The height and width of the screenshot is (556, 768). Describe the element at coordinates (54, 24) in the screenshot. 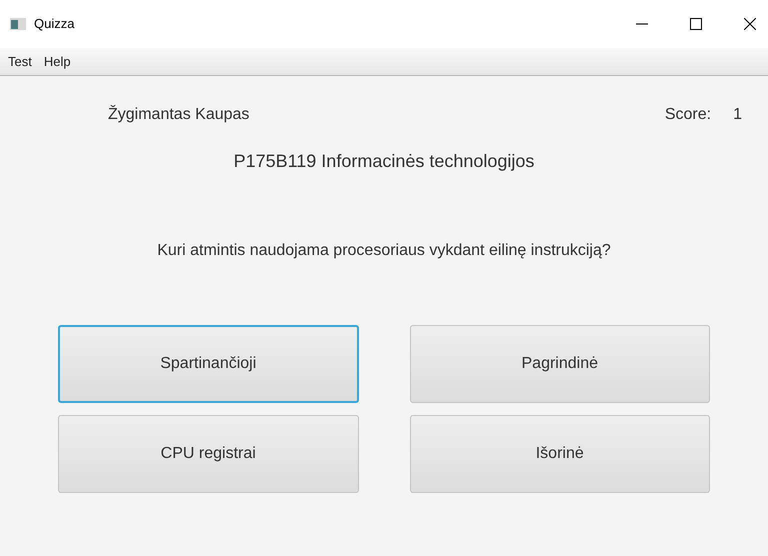

I see `window-title: Quizza` at that location.